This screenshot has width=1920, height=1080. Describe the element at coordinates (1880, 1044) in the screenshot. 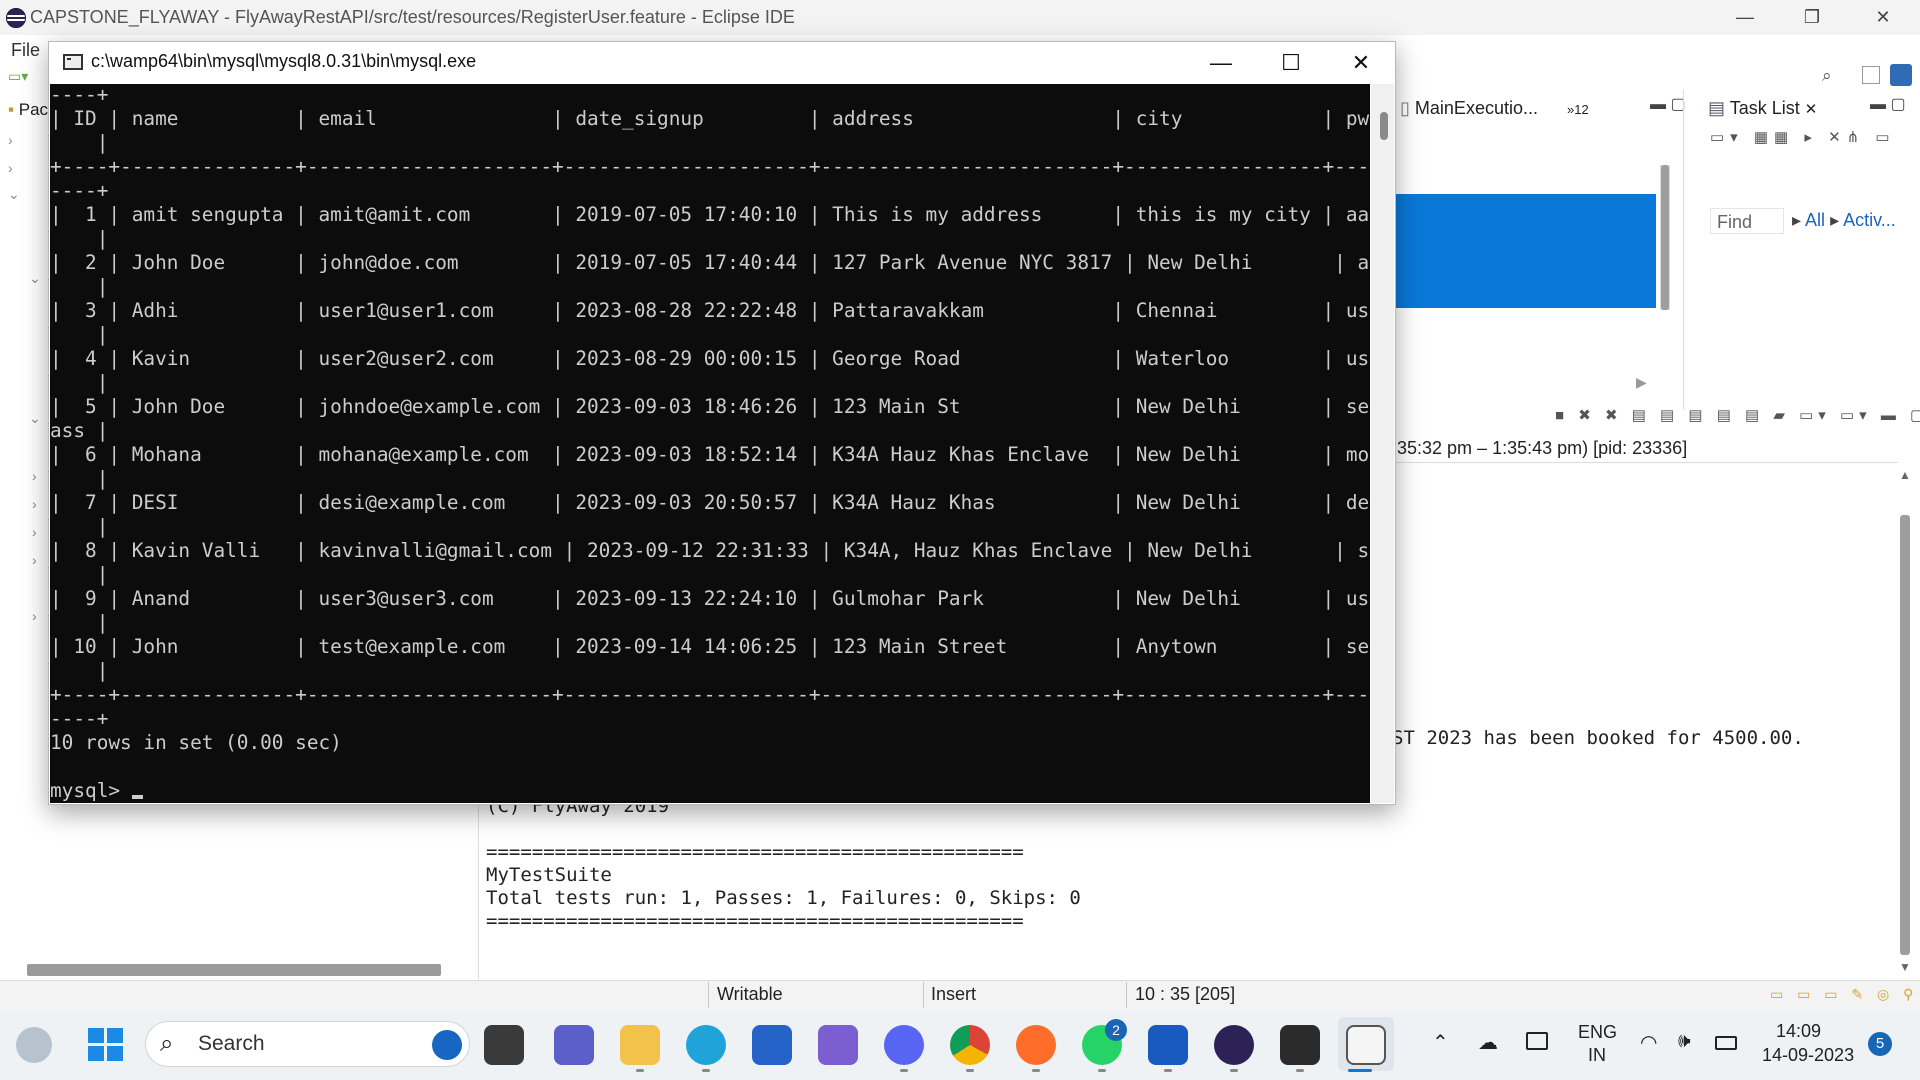

I see `notification-badge: 5` at that location.